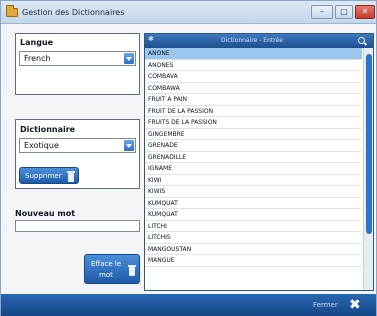 The width and height of the screenshot is (377, 316). I want to click on close-button: Fermer ✖, so click(338, 305).